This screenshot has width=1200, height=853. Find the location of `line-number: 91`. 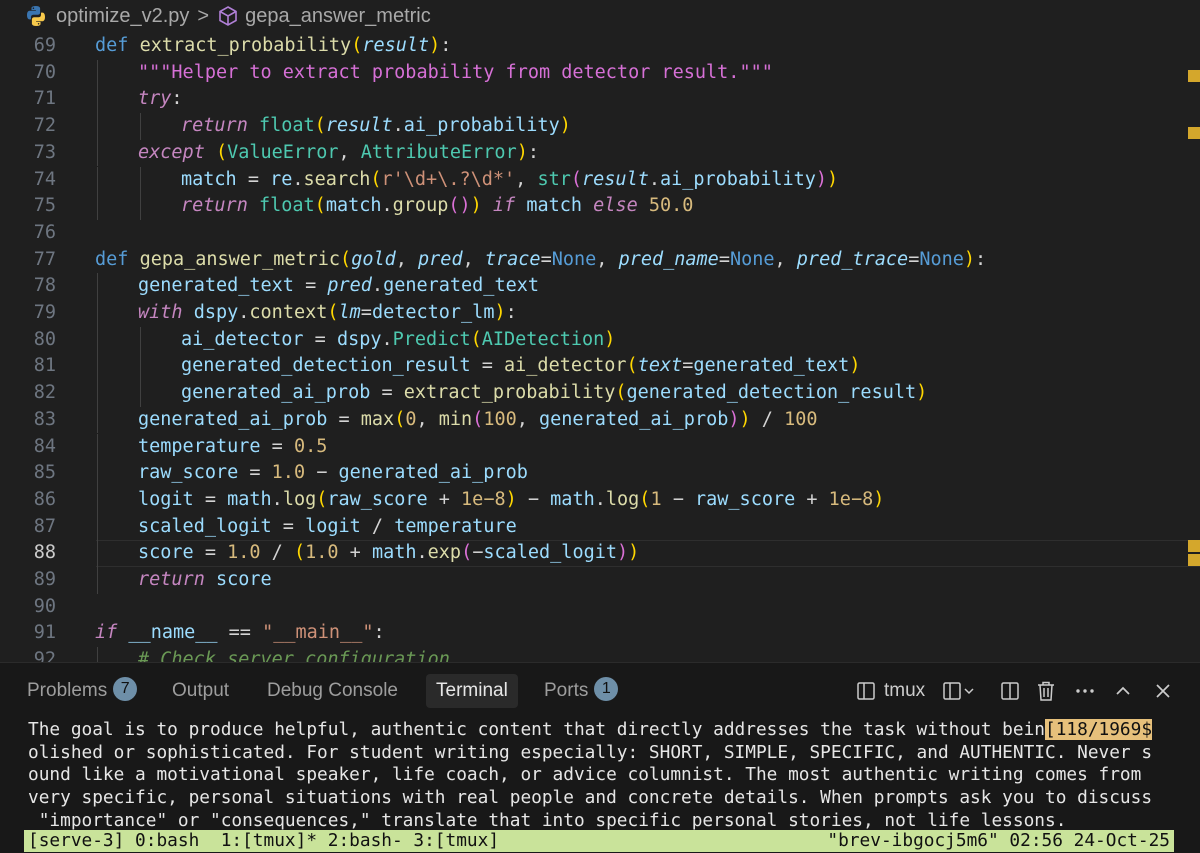

line-number: 91 is located at coordinates (44, 633).